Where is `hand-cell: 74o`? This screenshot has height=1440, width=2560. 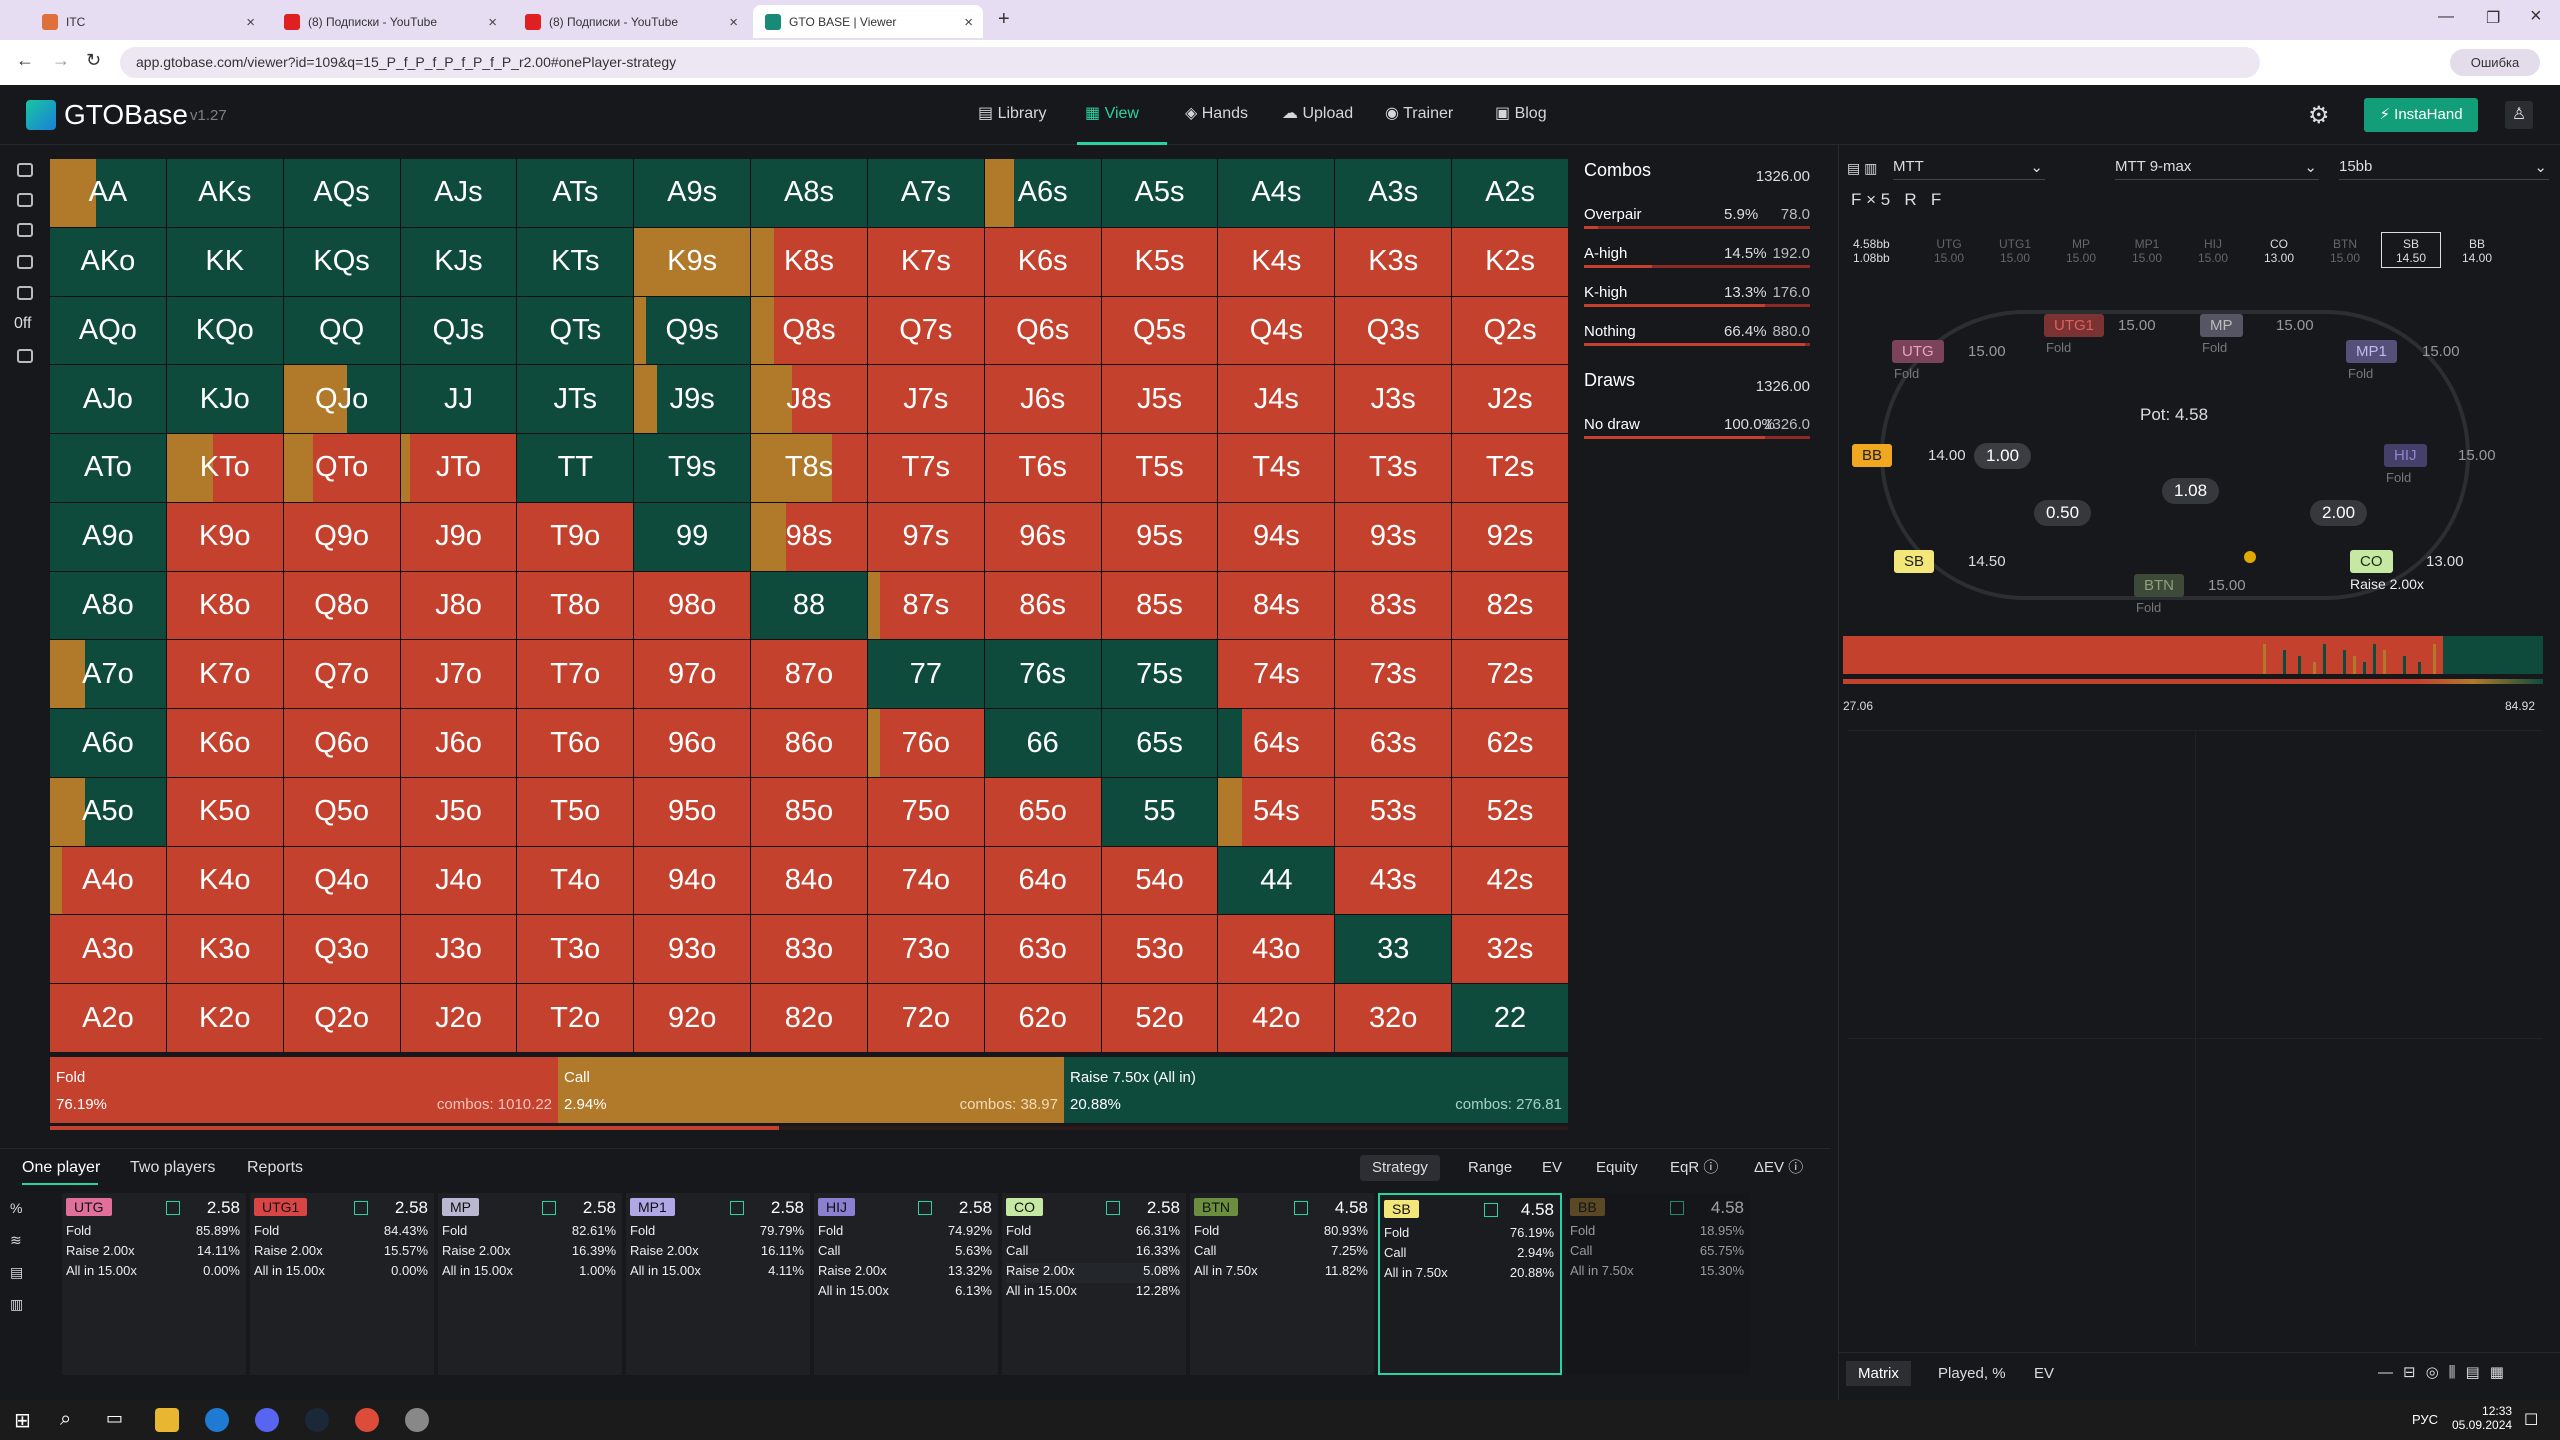
hand-cell: 74o is located at coordinates (925, 880).